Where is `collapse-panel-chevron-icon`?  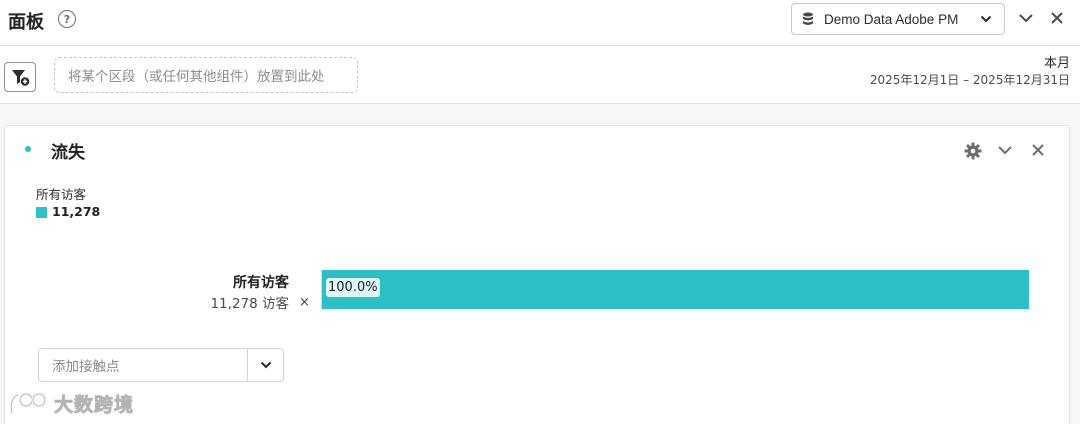
collapse-panel-chevron-icon is located at coordinates (1026, 18).